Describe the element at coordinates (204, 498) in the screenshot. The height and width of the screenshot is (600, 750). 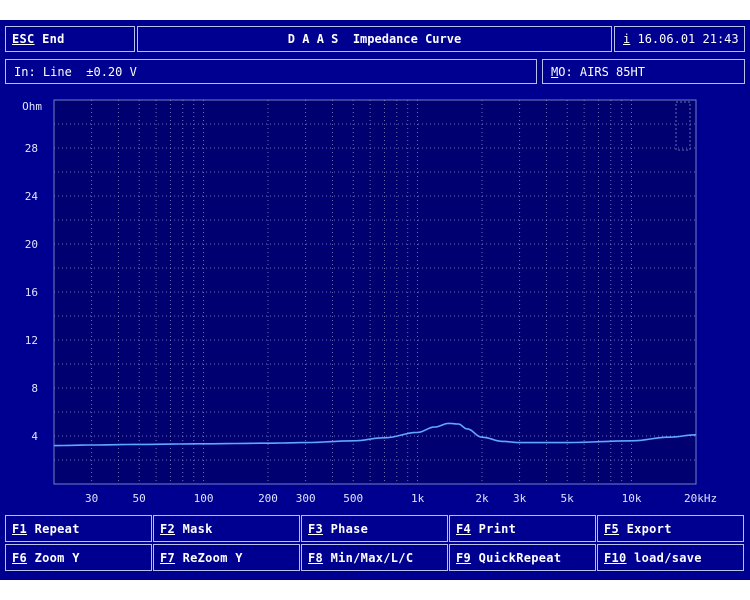
I see `x-tick-label: 100` at that location.